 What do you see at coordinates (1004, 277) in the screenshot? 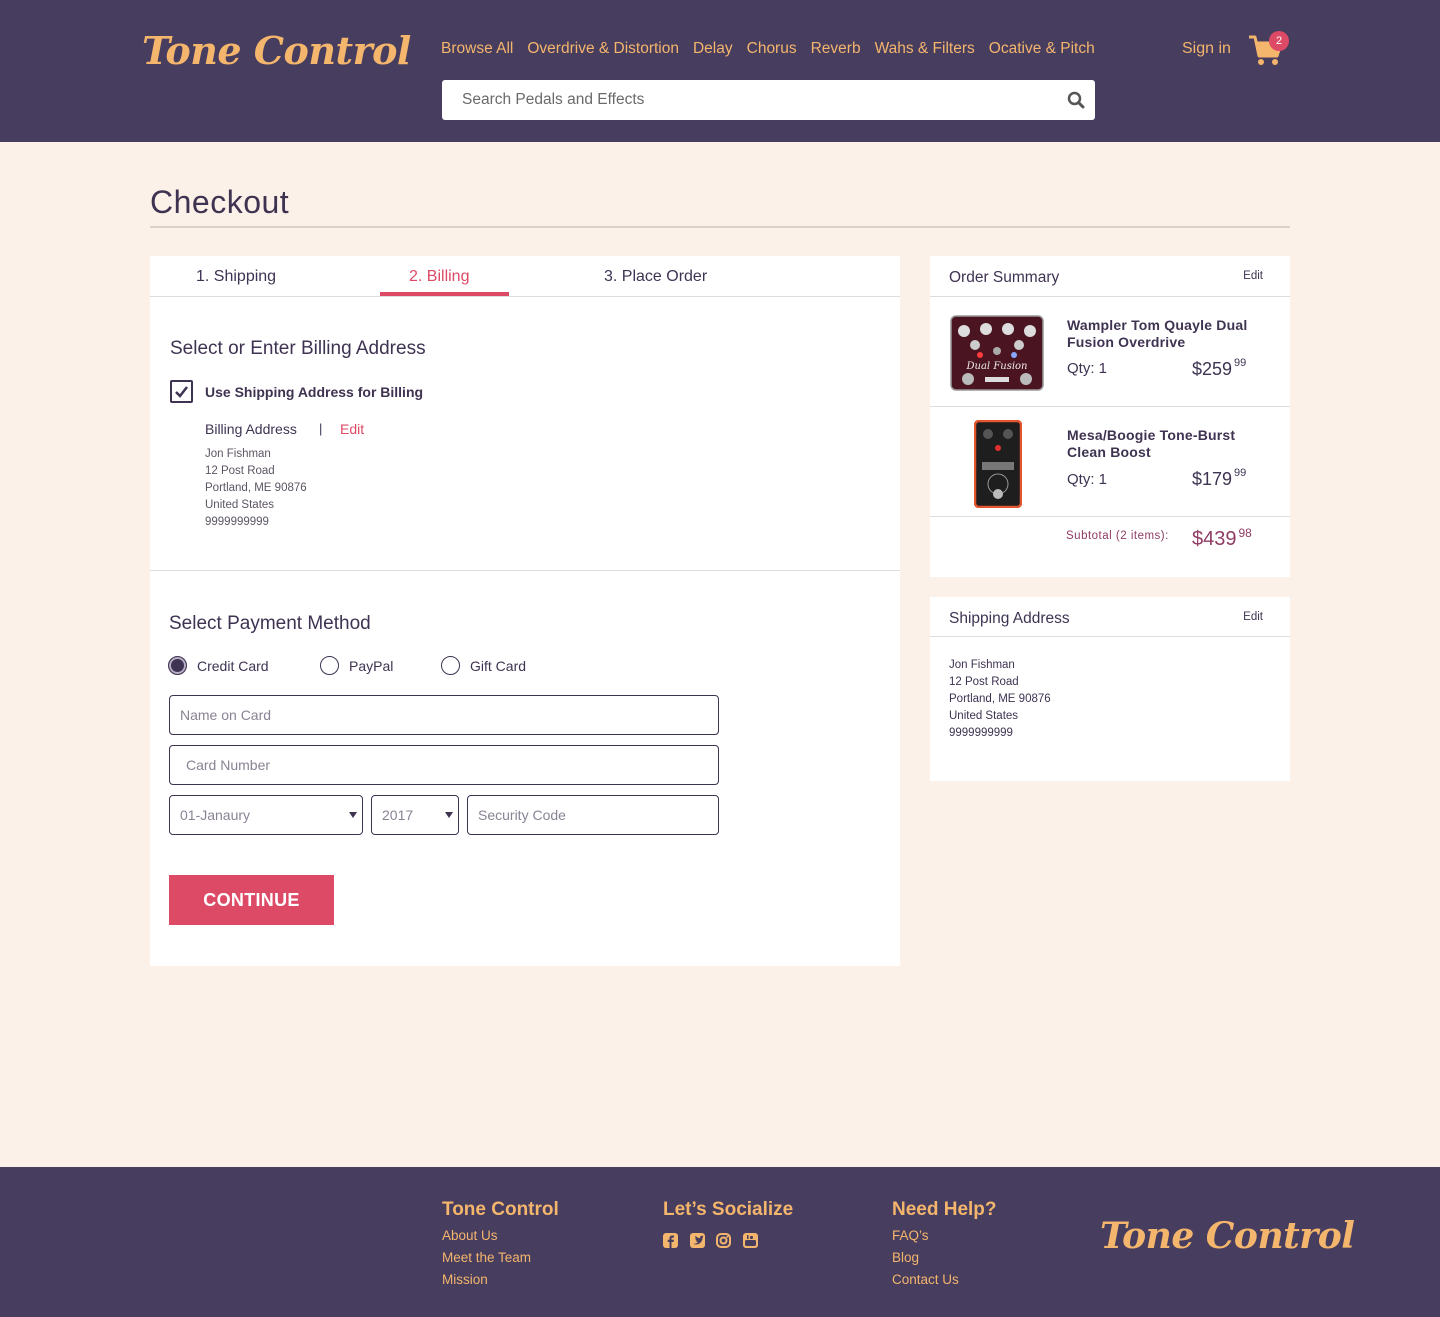
I see `order-summary-title: Order Summary` at bounding box center [1004, 277].